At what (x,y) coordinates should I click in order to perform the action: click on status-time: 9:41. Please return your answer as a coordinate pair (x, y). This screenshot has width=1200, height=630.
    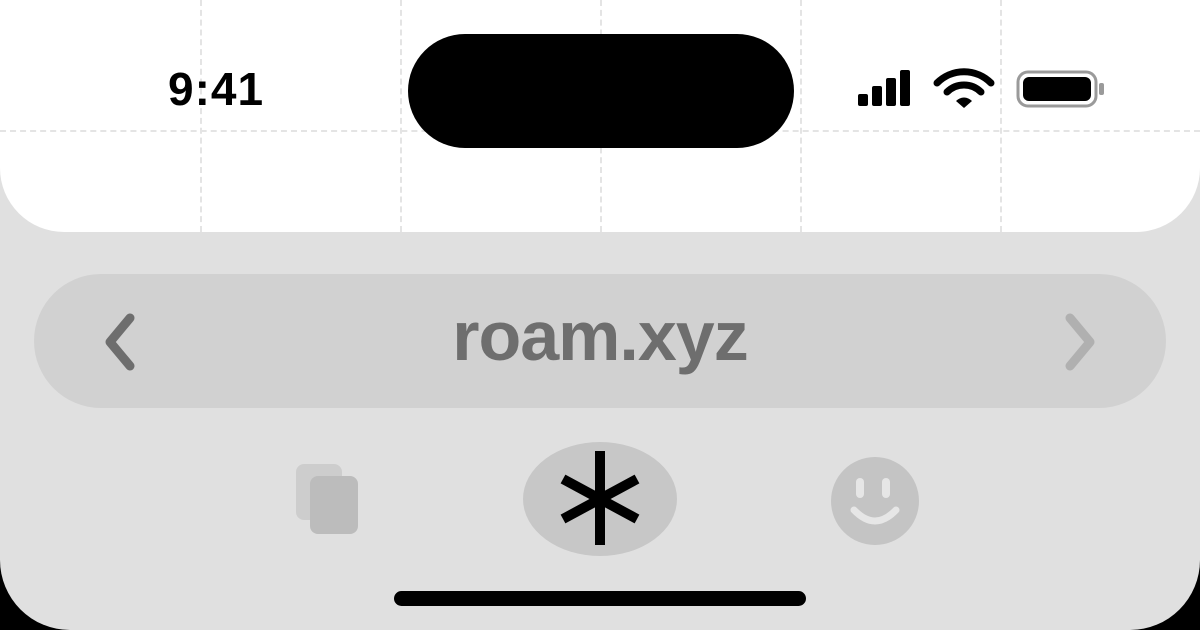
    Looking at the image, I should click on (216, 89).